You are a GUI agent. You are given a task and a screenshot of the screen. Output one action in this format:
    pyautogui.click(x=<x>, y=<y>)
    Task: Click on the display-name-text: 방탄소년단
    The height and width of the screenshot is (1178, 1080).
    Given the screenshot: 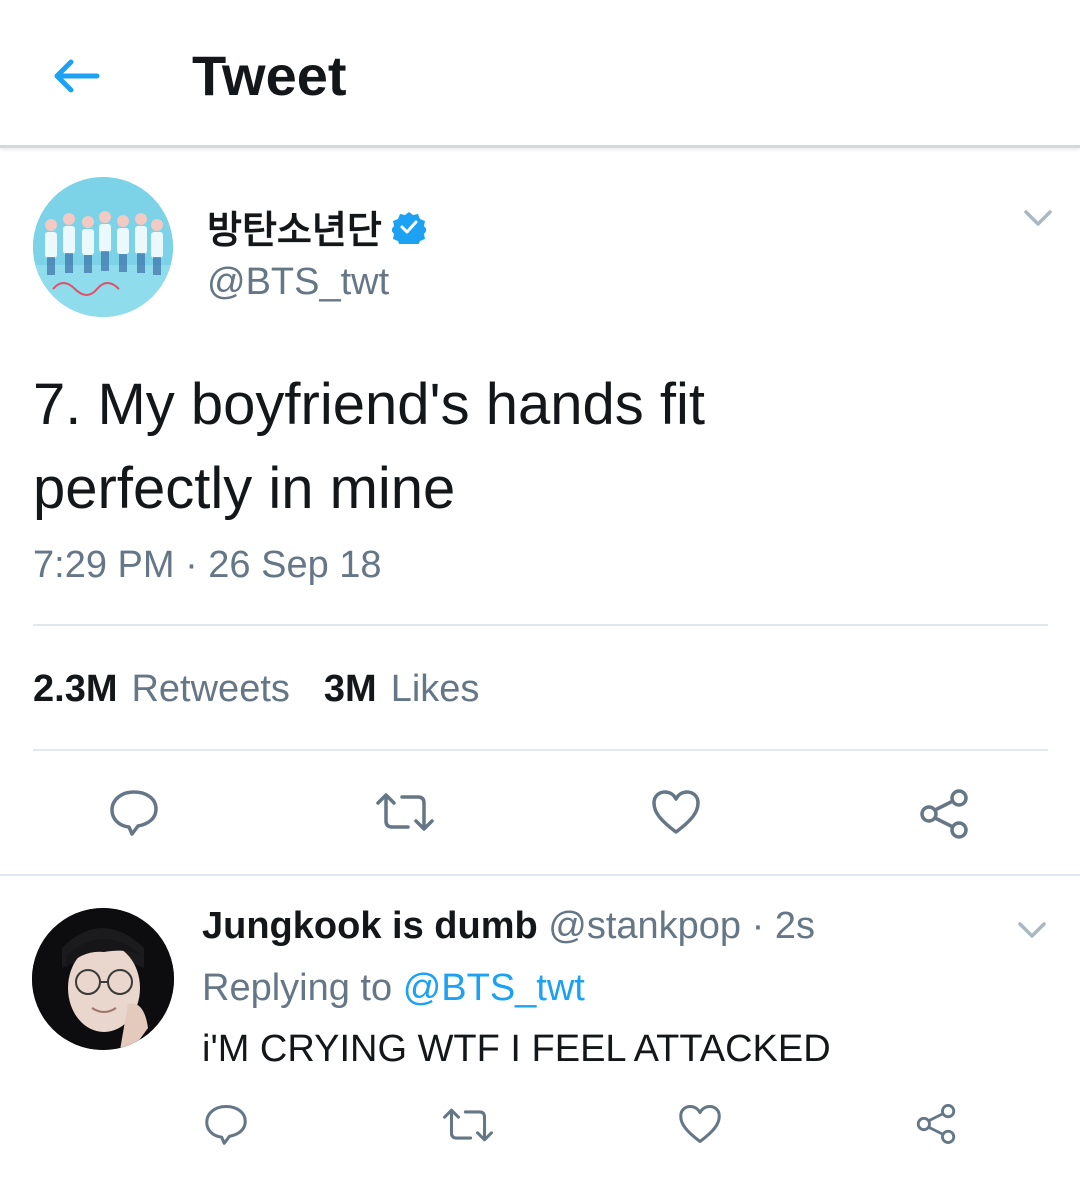 What is the action you would take?
    pyautogui.click(x=294, y=231)
    